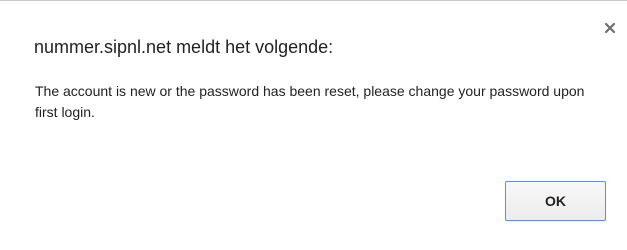  I want to click on close-icon, so click(610, 28).